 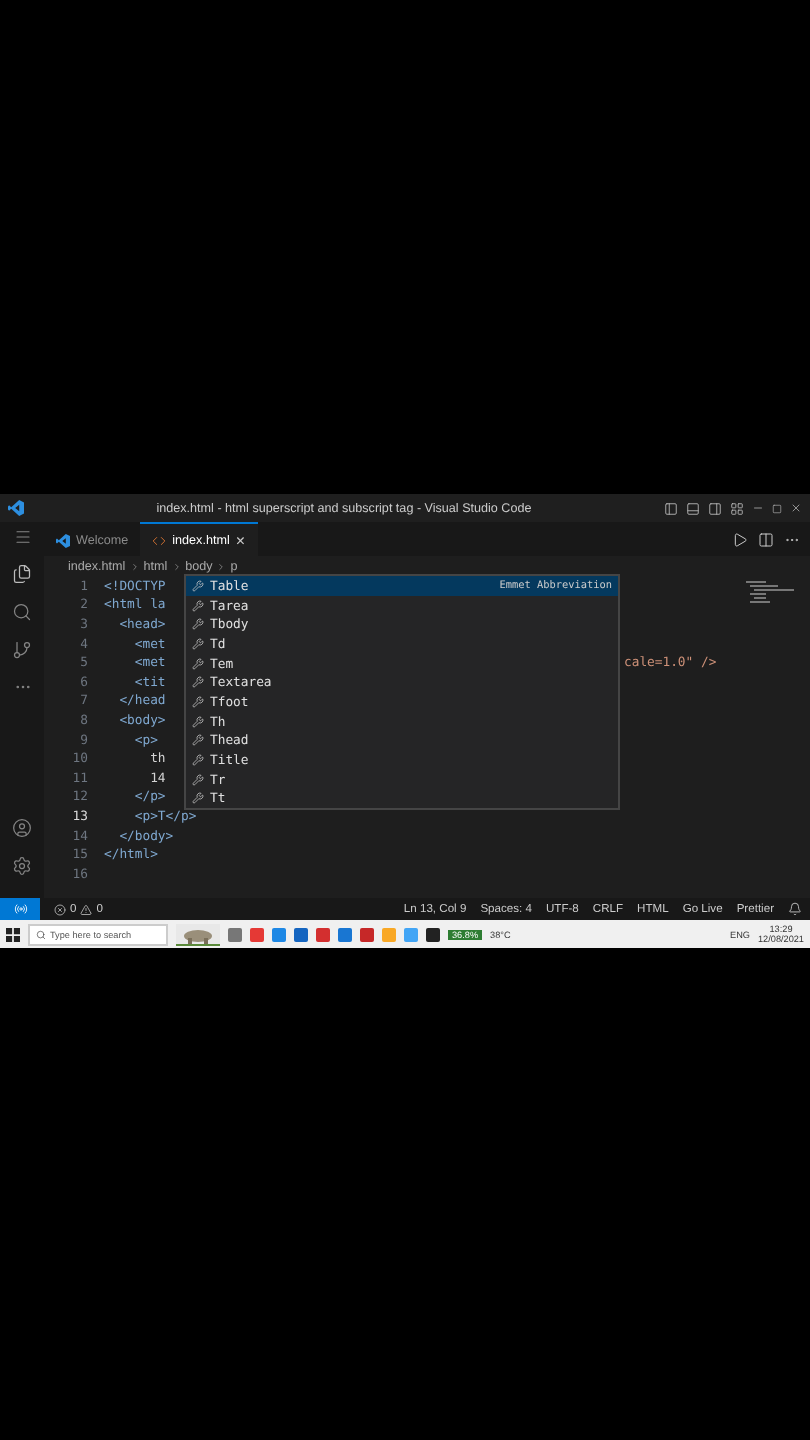 What do you see at coordinates (766, 539) in the screenshot?
I see `split-editor-icon` at bounding box center [766, 539].